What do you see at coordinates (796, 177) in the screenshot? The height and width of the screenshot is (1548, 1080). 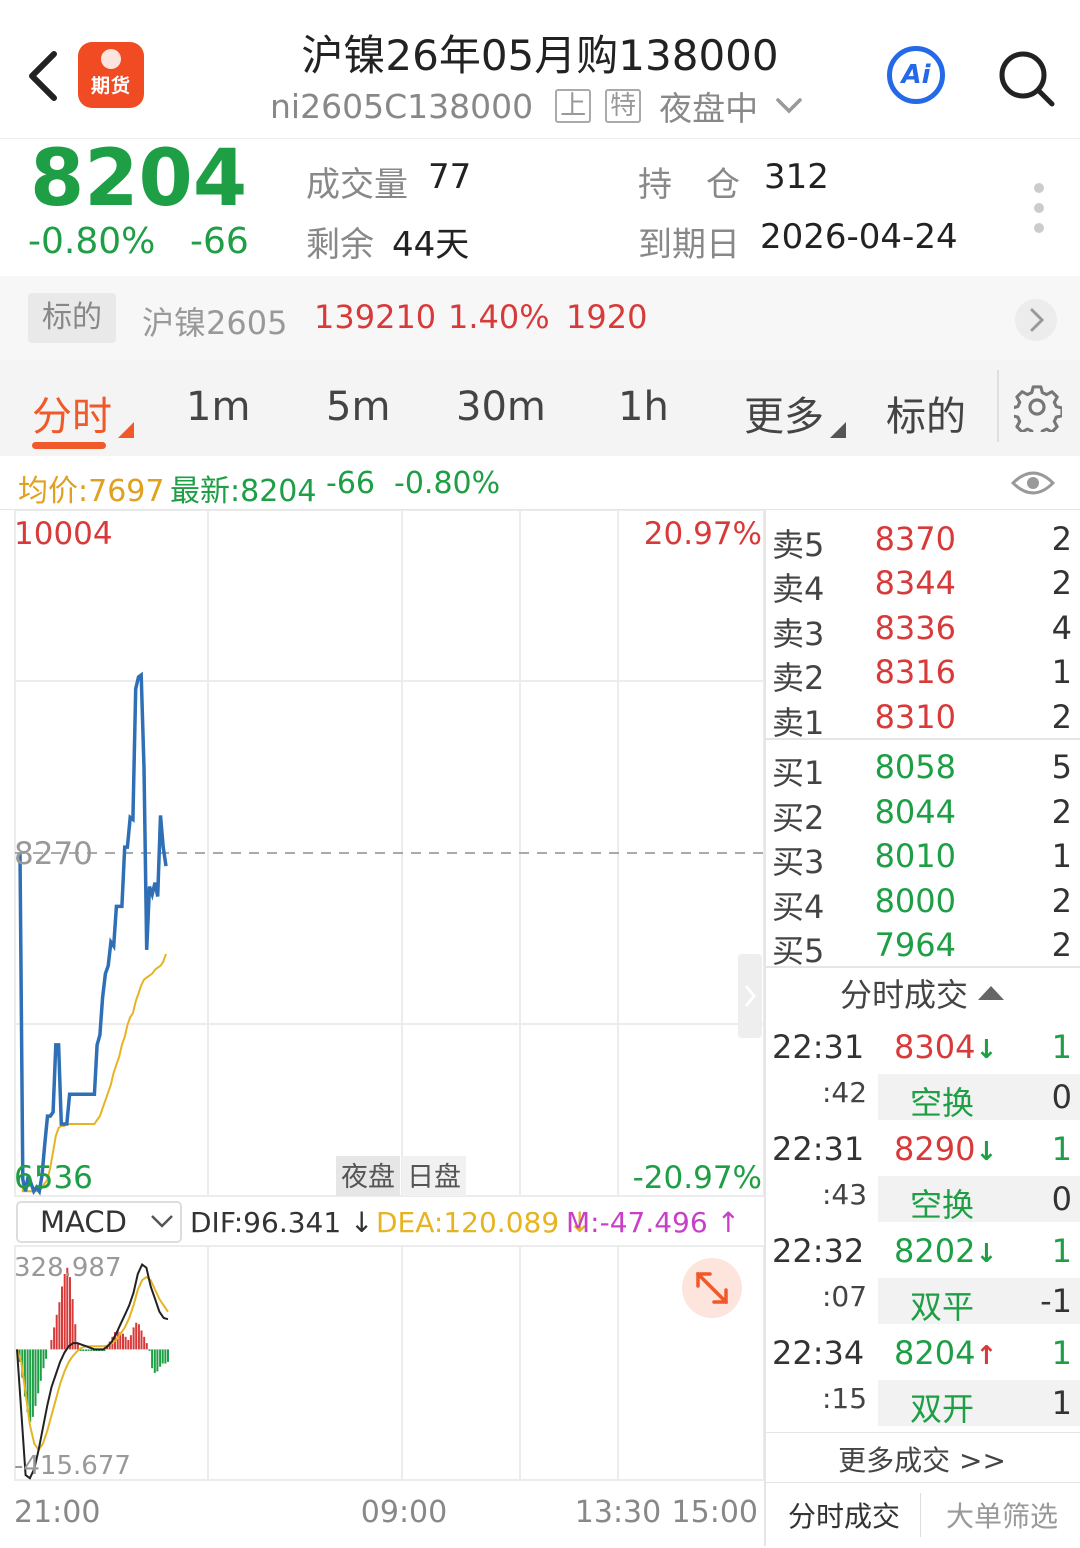 I see `open-interest-value: 312` at bounding box center [796, 177].